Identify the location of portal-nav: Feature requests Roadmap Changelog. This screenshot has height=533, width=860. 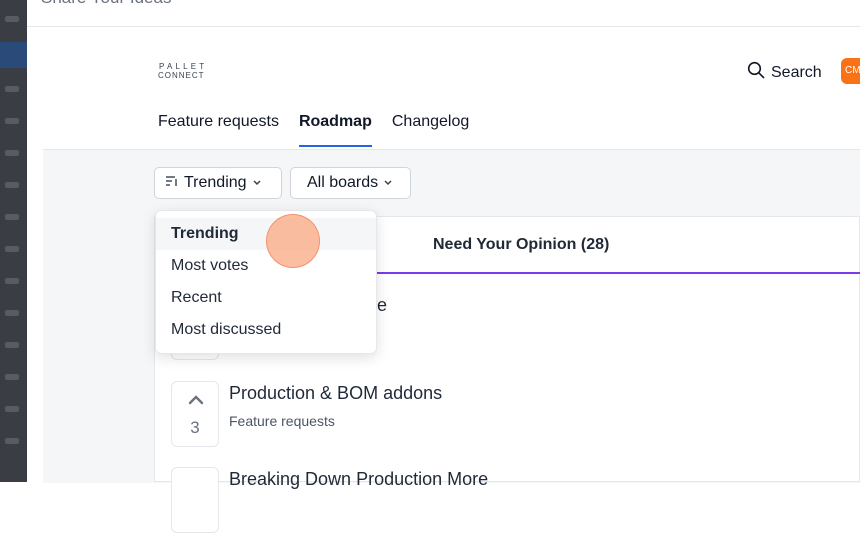
(313, 130).